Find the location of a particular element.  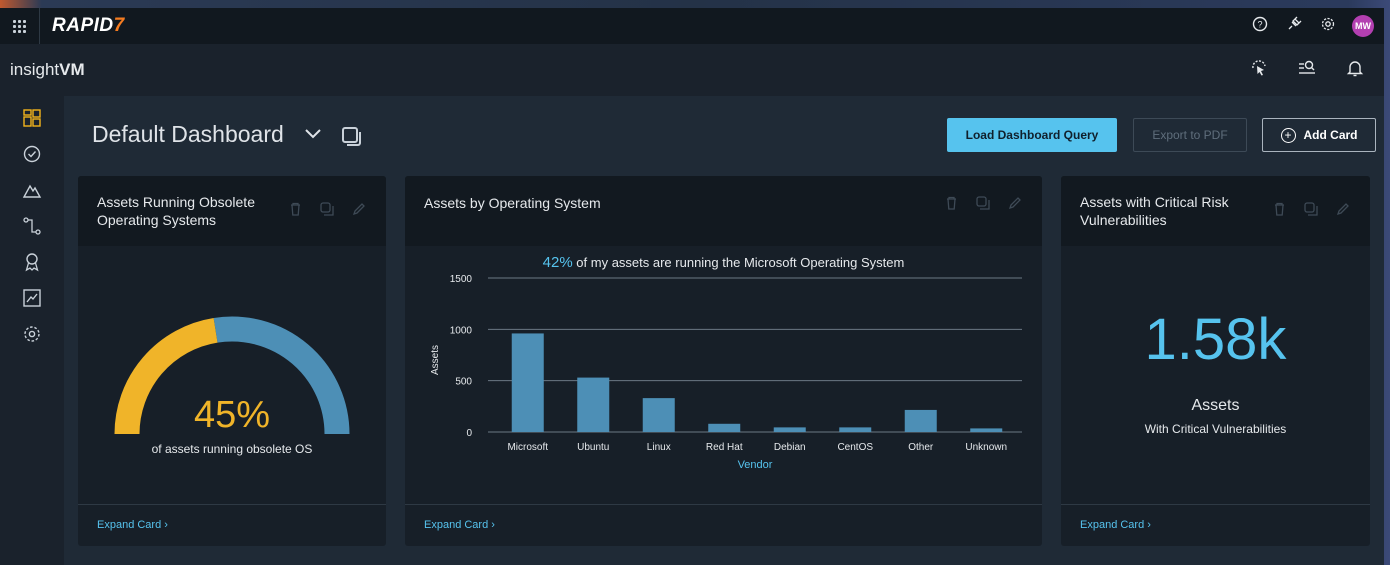

x-tick-label: Debian is located at coordinates (790, 447).